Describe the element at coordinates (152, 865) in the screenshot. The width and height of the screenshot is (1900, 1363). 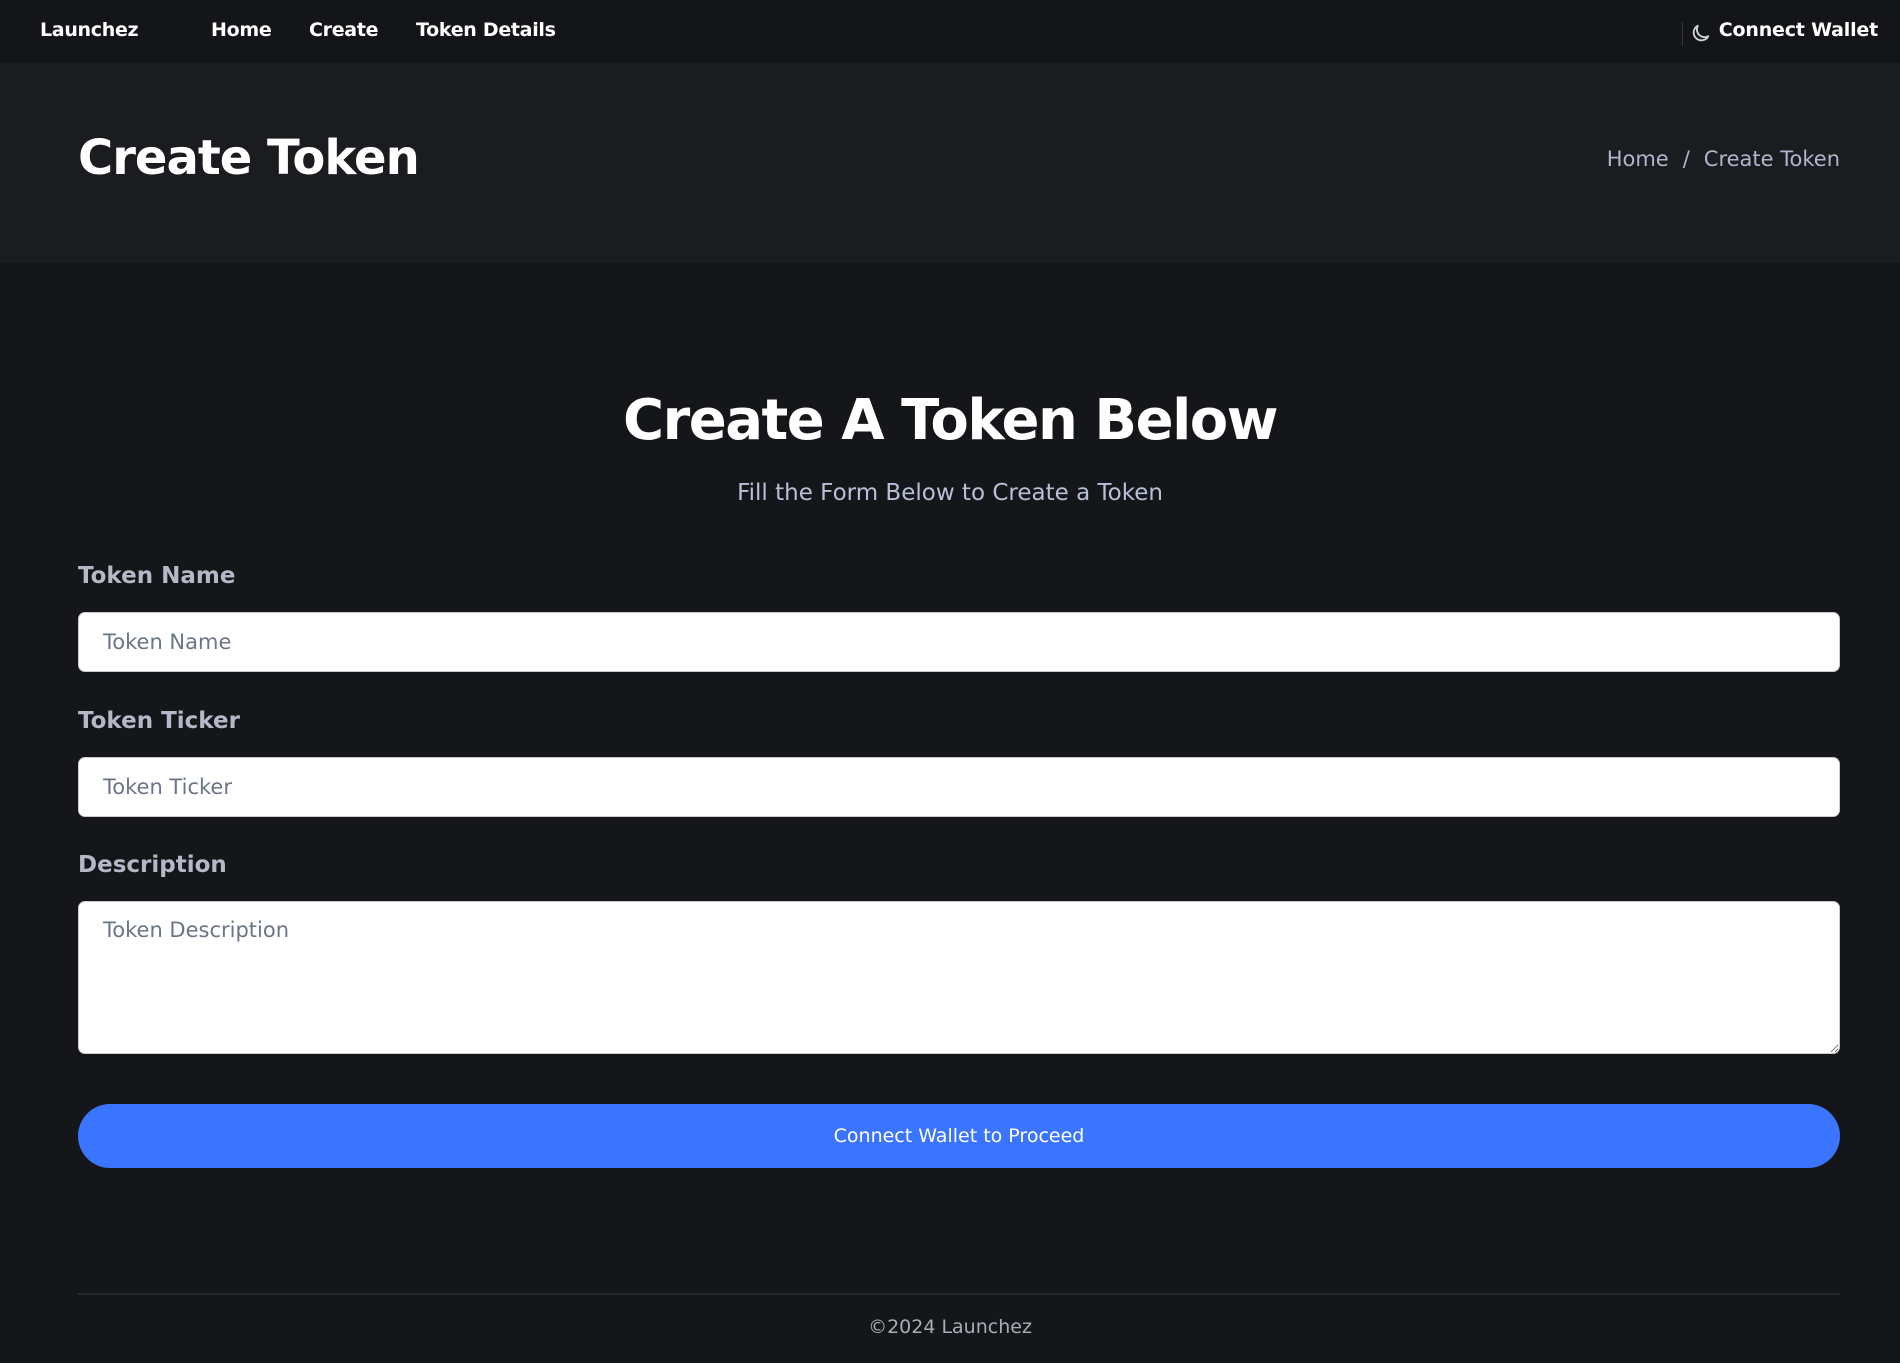
I see `description-label: Description` at that location.